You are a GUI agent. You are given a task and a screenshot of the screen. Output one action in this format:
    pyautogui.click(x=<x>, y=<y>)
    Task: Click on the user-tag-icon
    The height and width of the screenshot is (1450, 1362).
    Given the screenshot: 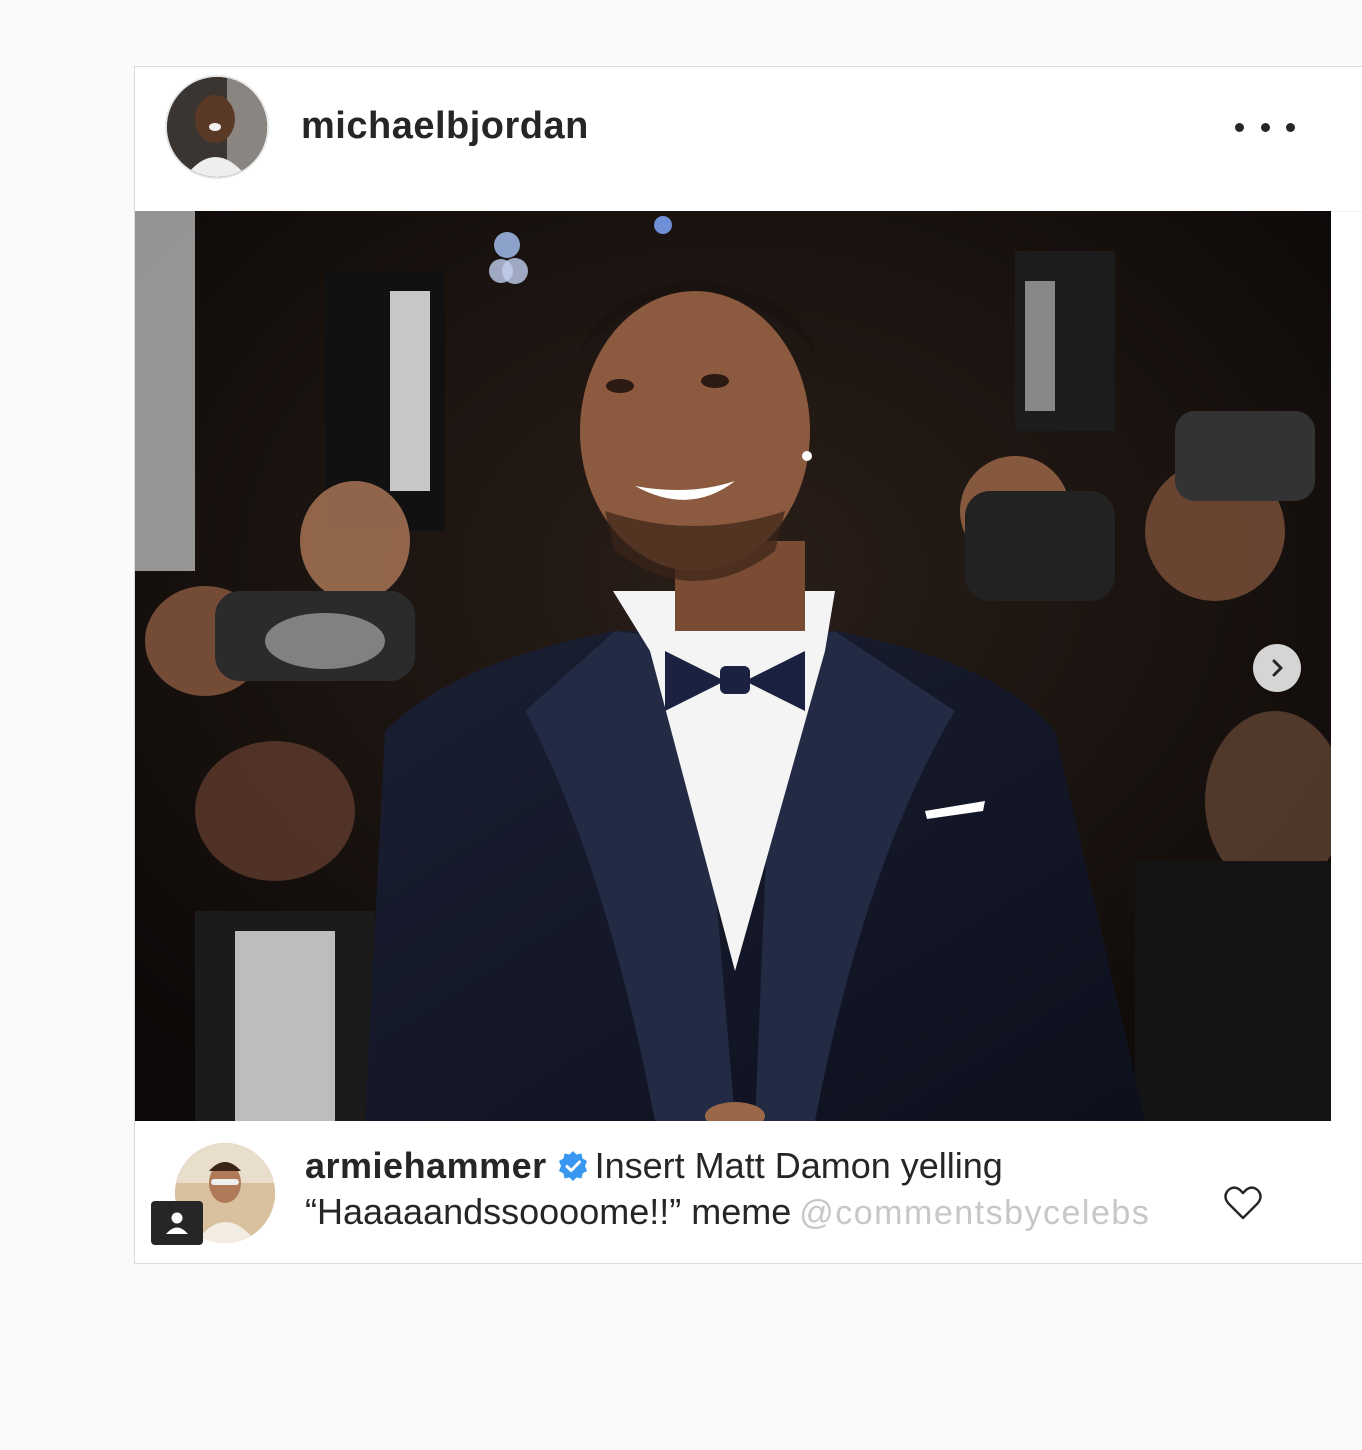 What is the action you would take?
    pyautogui.click(x=177, y=1223)
    